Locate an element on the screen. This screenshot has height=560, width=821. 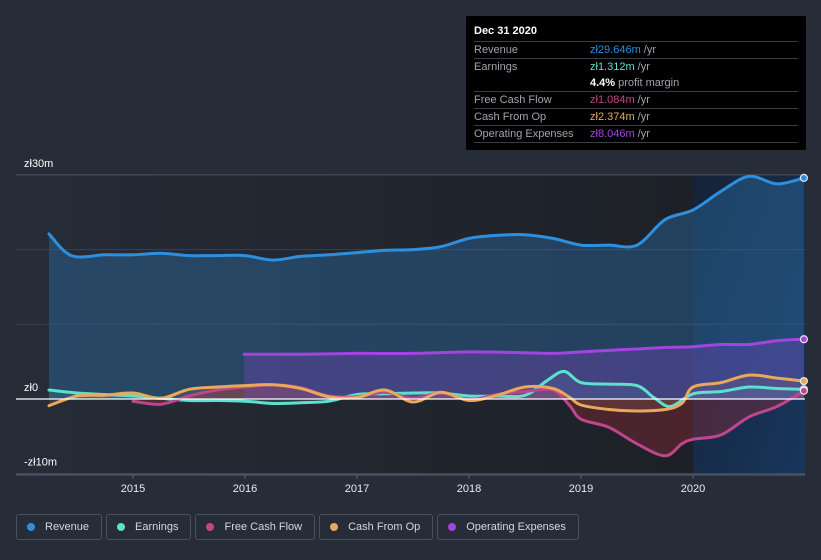
x-tick-label: 2019 is located at coordinates (581, 489).